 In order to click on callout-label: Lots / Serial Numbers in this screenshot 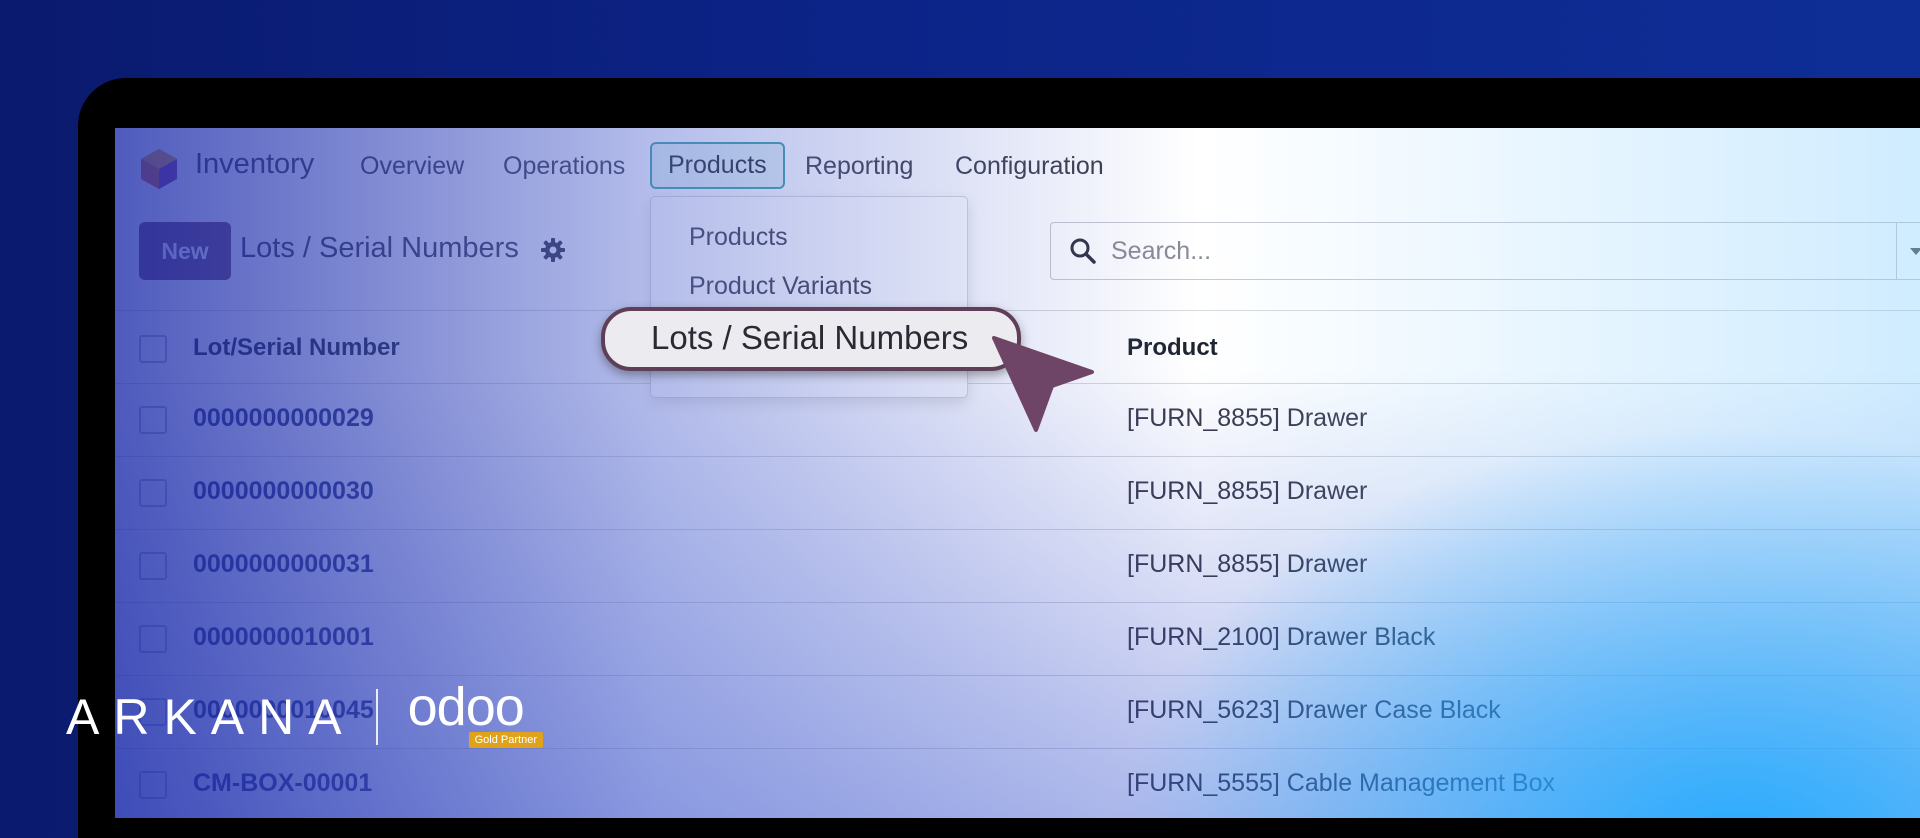, I will do `click(810, 337)`.